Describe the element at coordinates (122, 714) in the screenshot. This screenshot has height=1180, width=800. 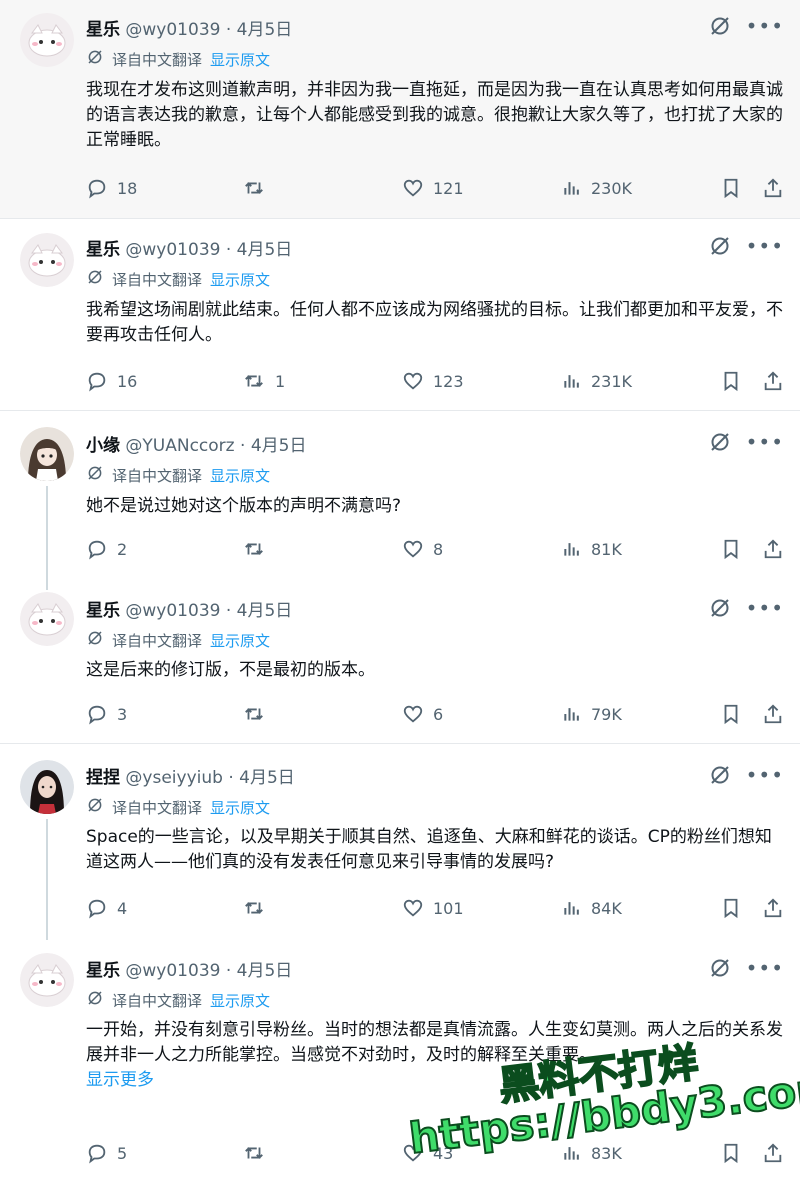
I see `reply-count: 3` at that location.